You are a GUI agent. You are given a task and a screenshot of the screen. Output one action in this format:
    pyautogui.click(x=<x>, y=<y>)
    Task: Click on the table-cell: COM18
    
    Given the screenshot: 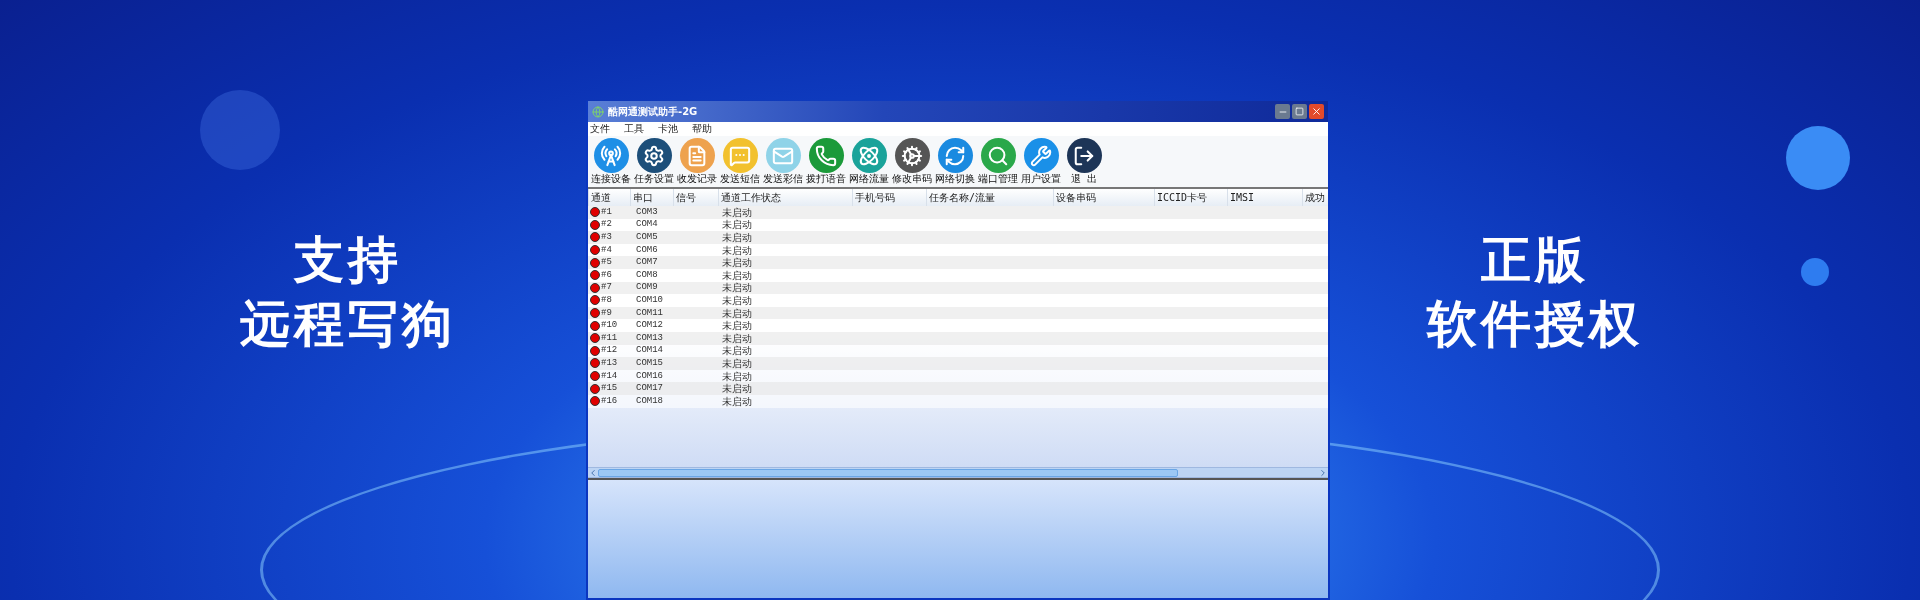 What is the action you would take?
    pyautogui.click(x=649, y=401)
    